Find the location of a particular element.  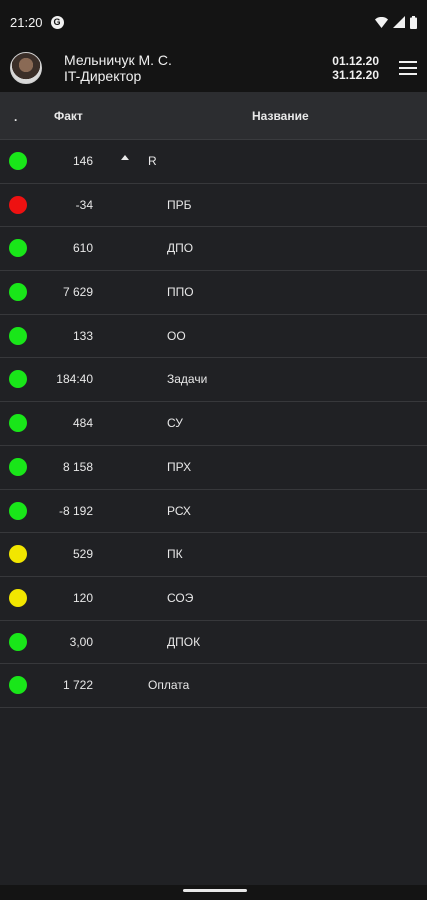

row-name: ДПО is located at coordinates (180, 248).